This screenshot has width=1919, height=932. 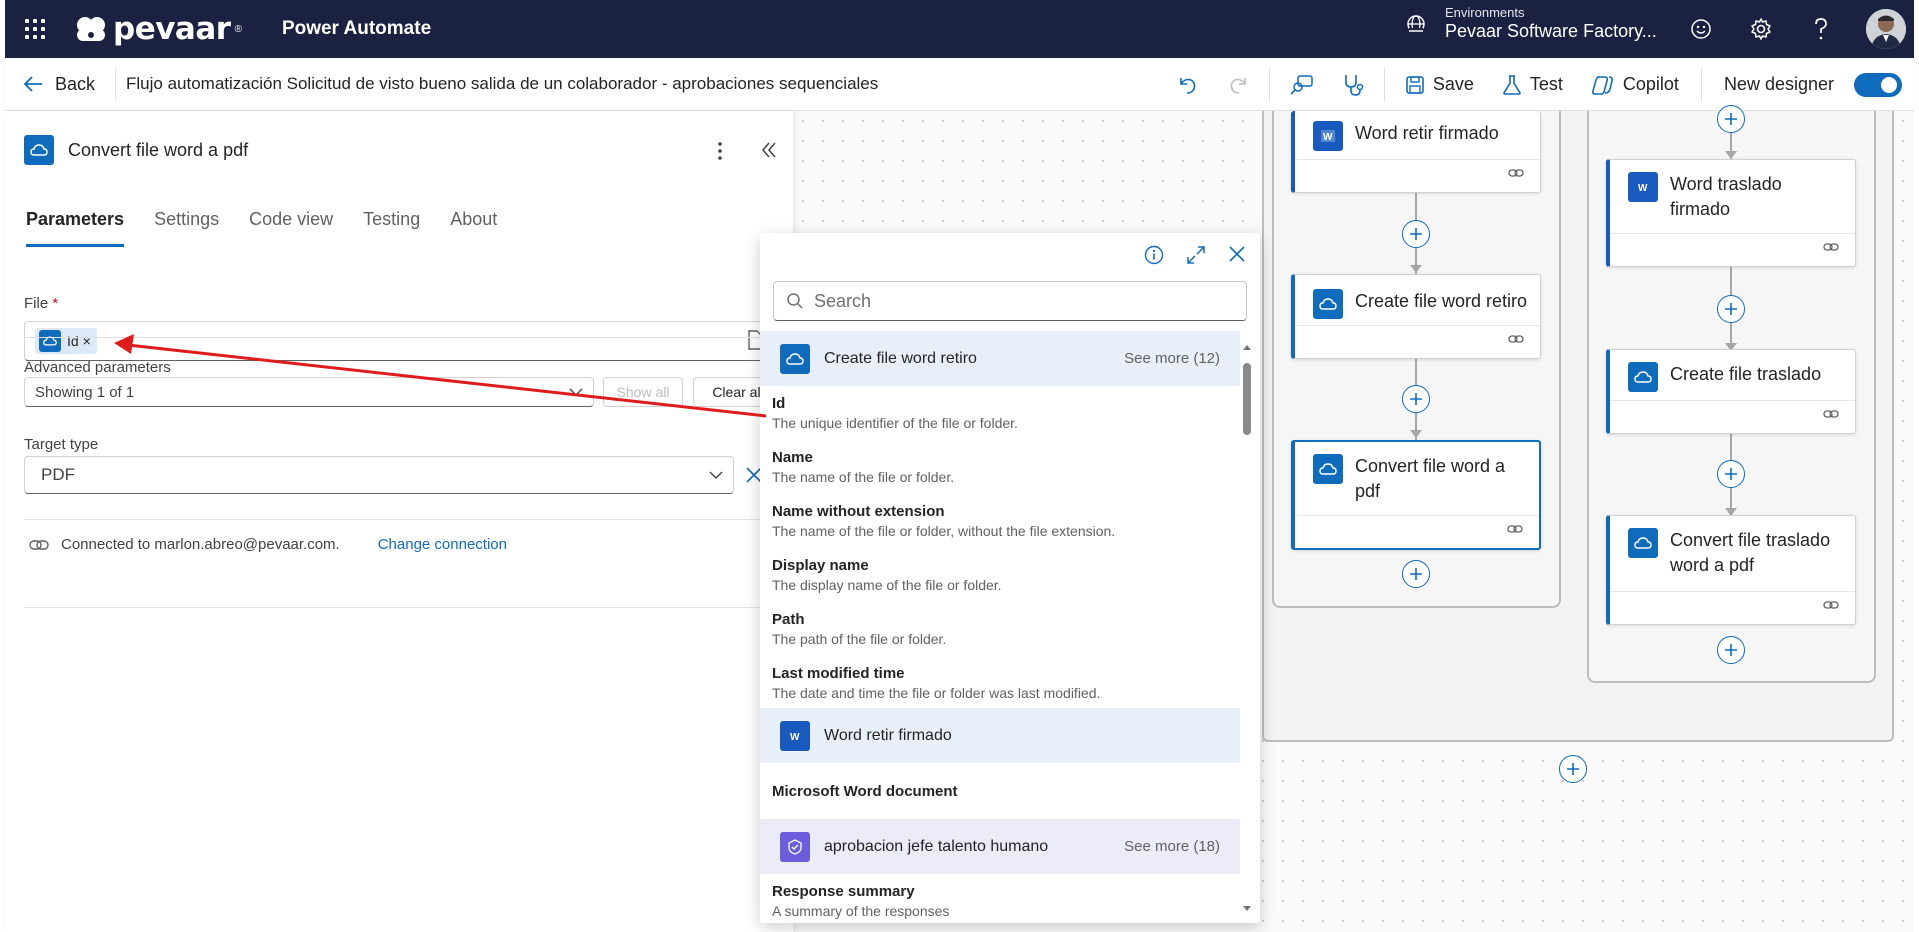 What do you see at coordinates (172, 29) in the screenshot?
I see `brand-name: pevaar` at bounding box center [172, 29].